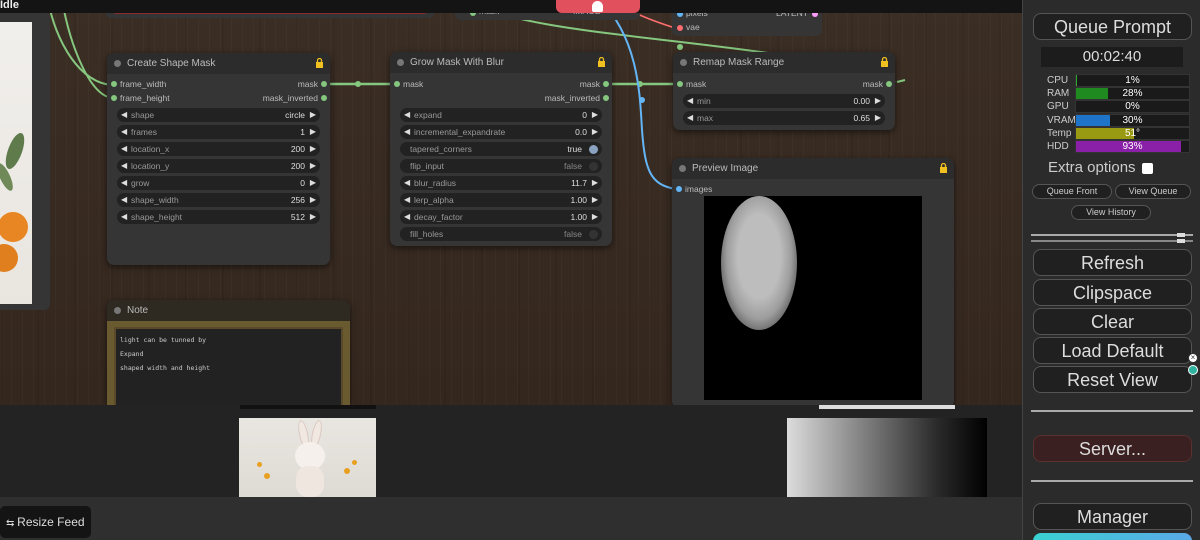  What do you see at coordinates (16, 163) in the screenshot?
I see `loaded-image-preview` at bounding box center [16, 163].